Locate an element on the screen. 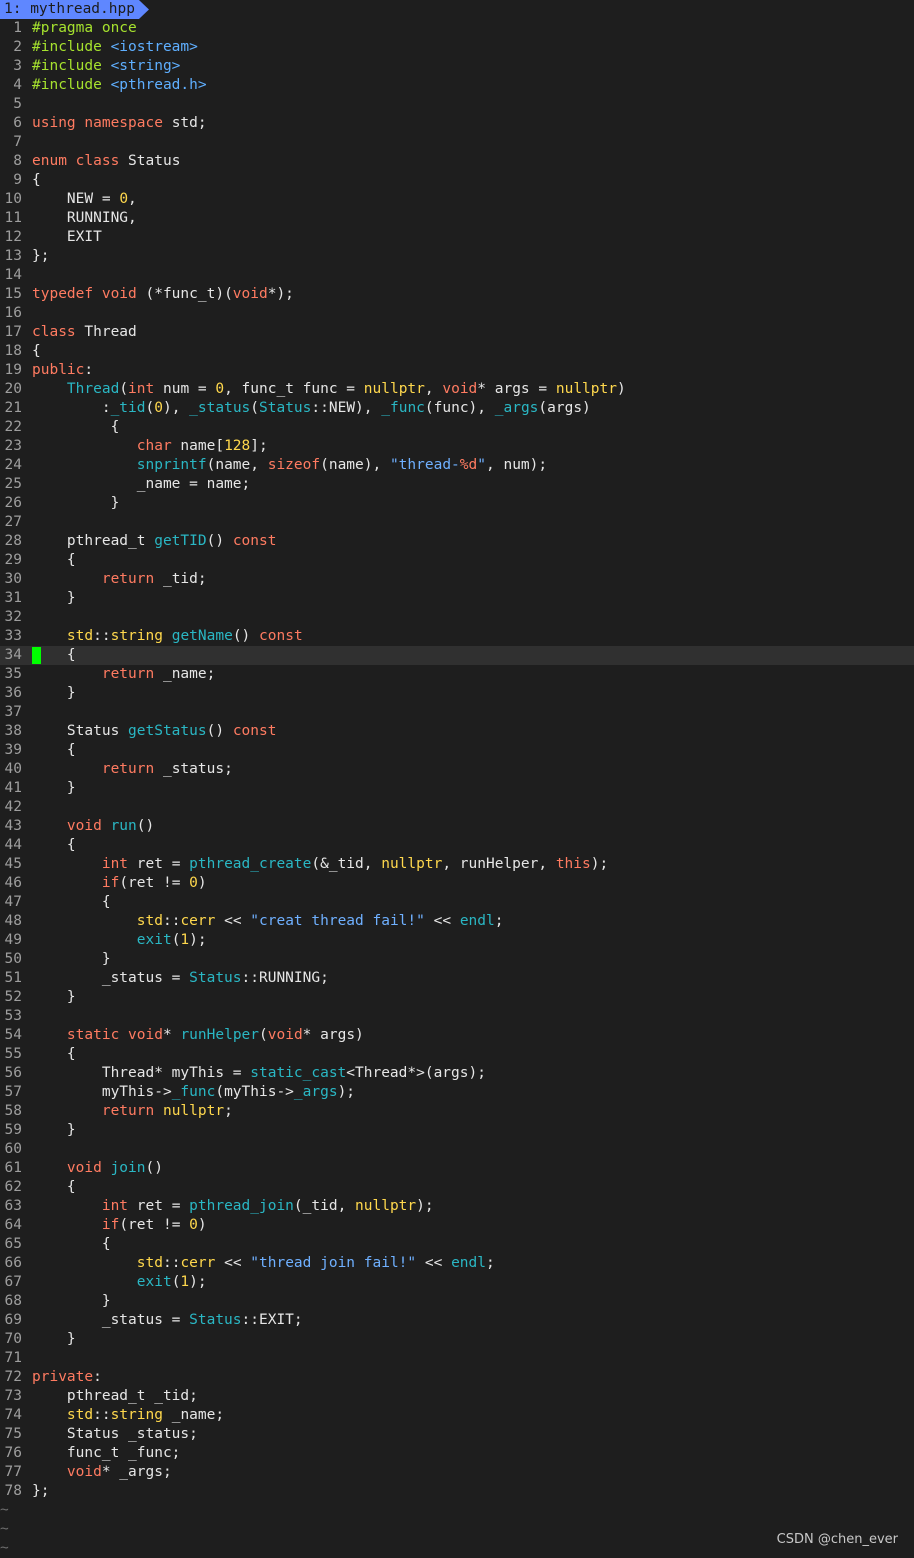  code-line: 68 } is located at coordinates (457, 1301).